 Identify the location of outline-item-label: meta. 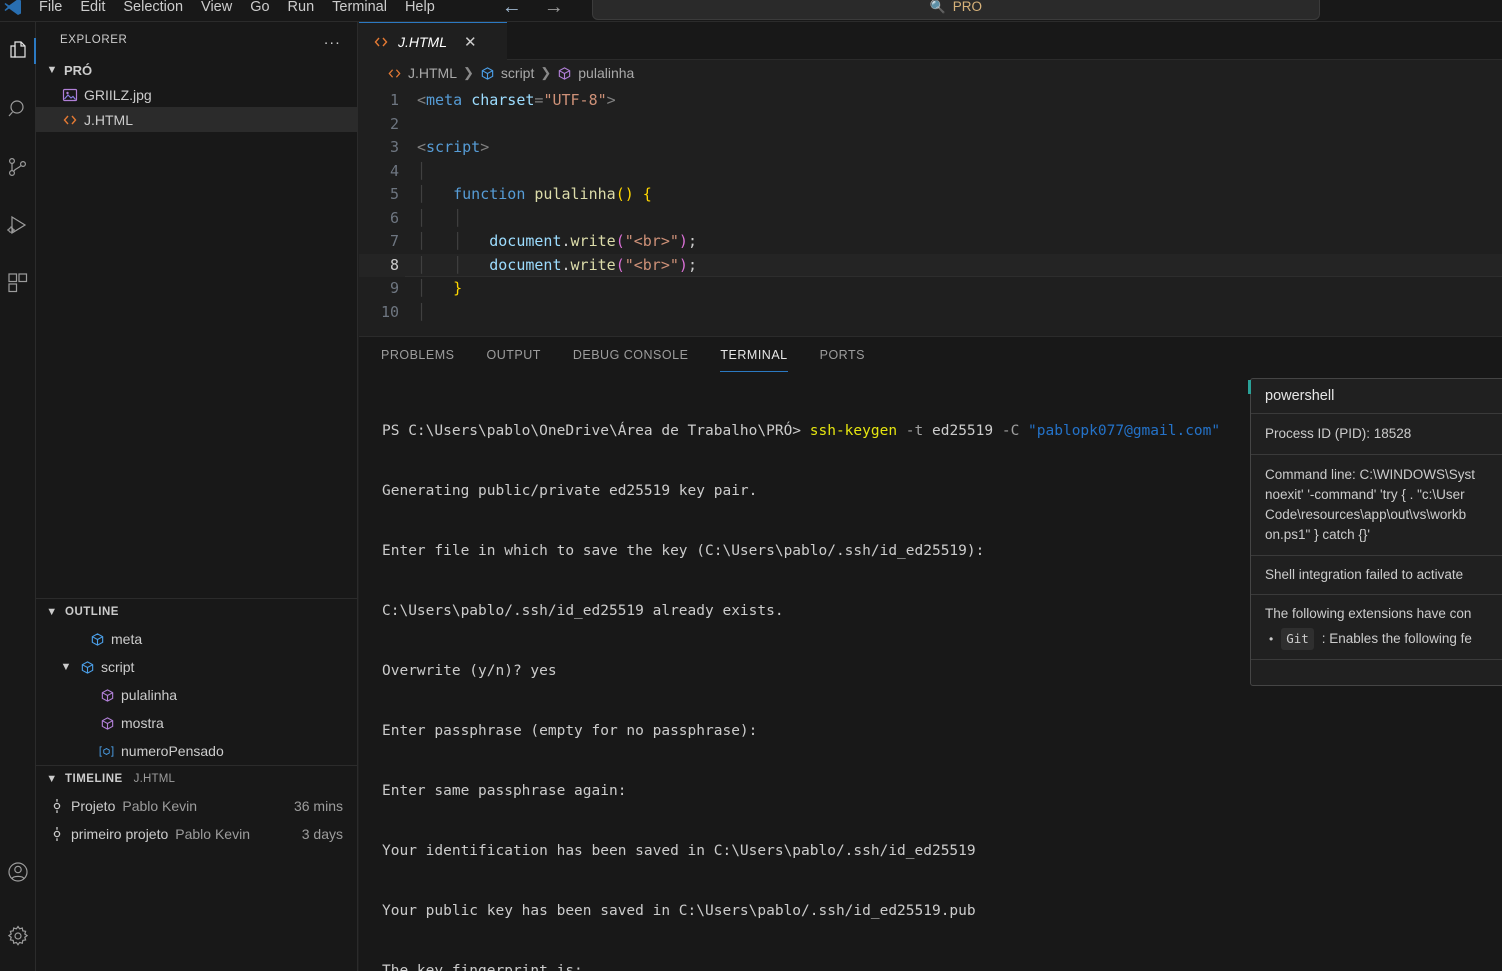
(127, 639).